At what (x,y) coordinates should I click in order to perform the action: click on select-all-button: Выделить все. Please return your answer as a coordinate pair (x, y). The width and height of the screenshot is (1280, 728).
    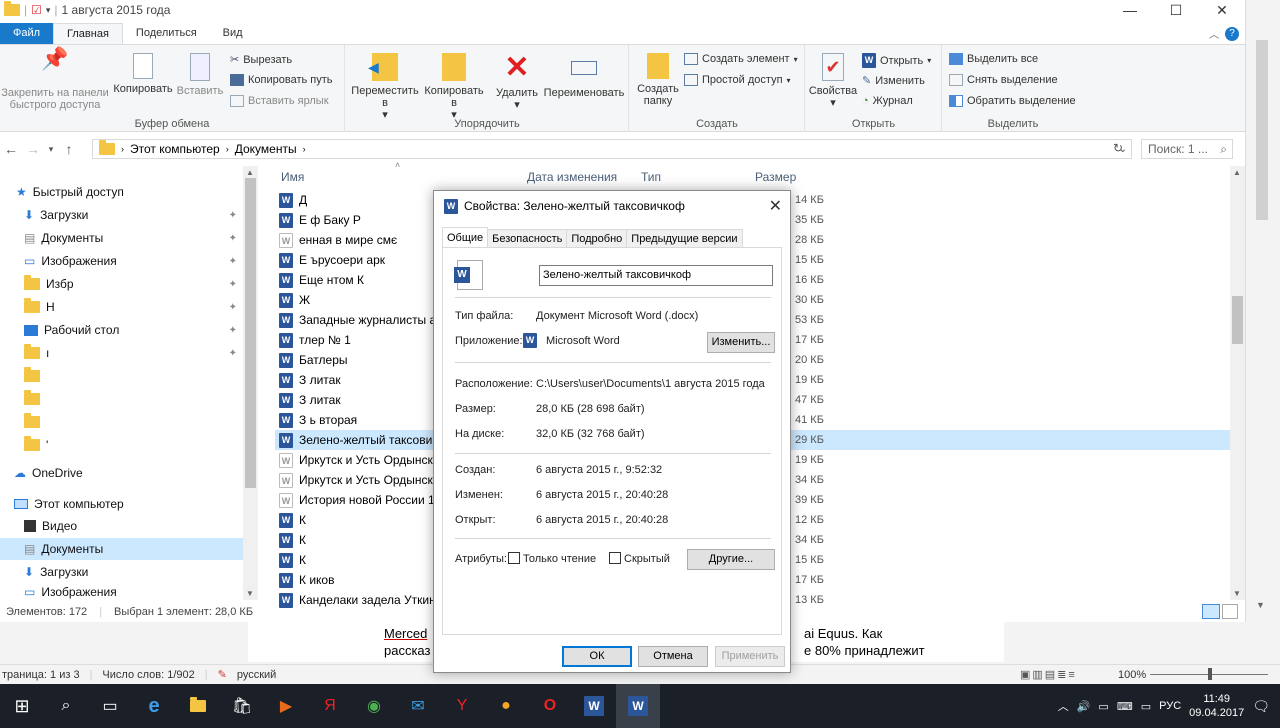
    Looking at the image, I should click on (993, 59).